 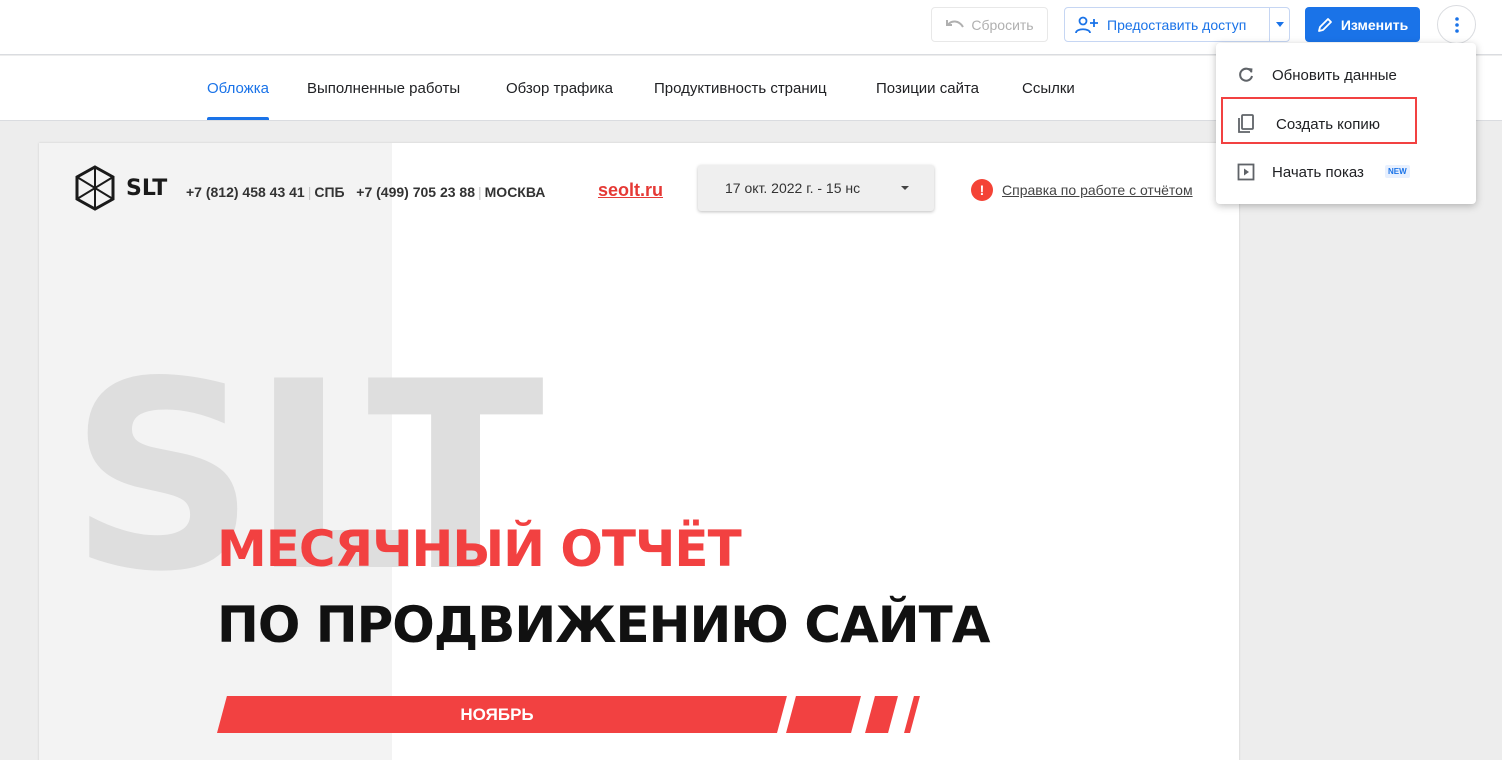 I want to click on date-range-picker: 17 окт. 2022 г. - 15 нс, so click(x=816, y=188).